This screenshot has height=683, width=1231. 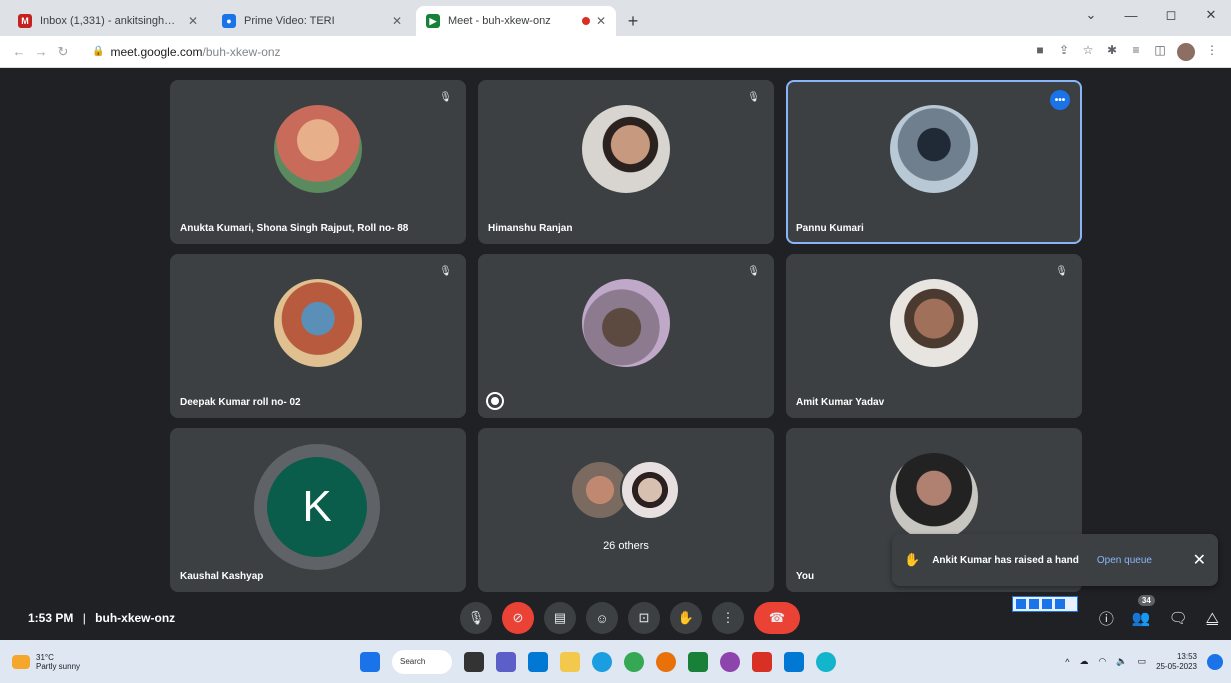 I want to click on tab-gmail: M Inbox (1,331) - ankitsingh@gmail.com ✕, so click(x=108, y=21).